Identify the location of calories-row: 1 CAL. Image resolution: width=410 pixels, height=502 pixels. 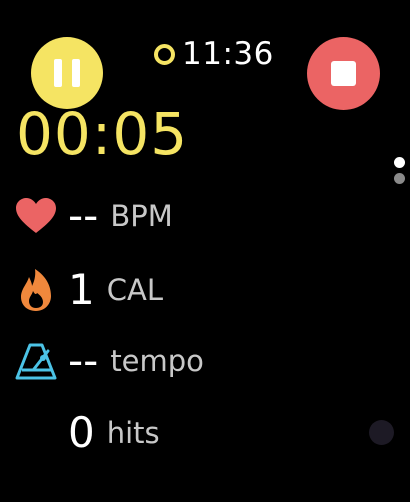
(88, 290).